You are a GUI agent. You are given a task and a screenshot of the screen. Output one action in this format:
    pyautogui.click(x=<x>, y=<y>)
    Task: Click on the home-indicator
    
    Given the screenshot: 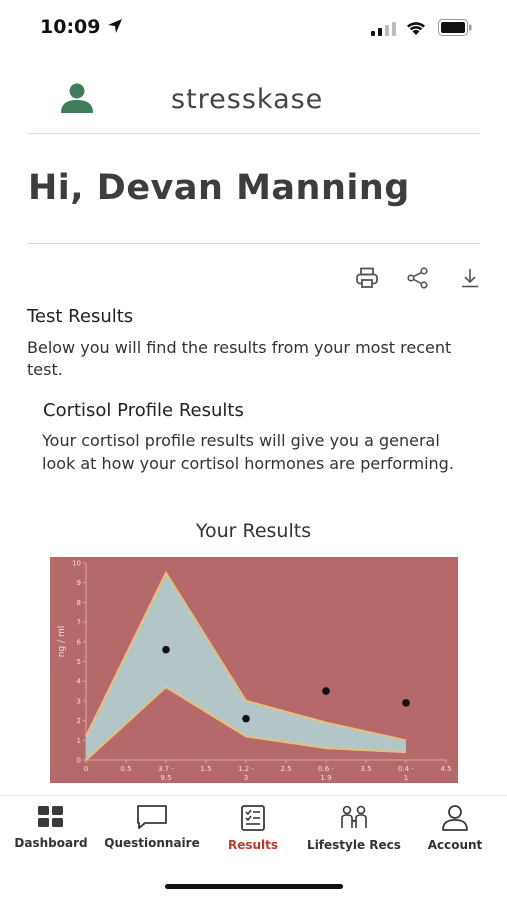 What is the action you would take?
    pyautogui.click(x=254, y=886)
    